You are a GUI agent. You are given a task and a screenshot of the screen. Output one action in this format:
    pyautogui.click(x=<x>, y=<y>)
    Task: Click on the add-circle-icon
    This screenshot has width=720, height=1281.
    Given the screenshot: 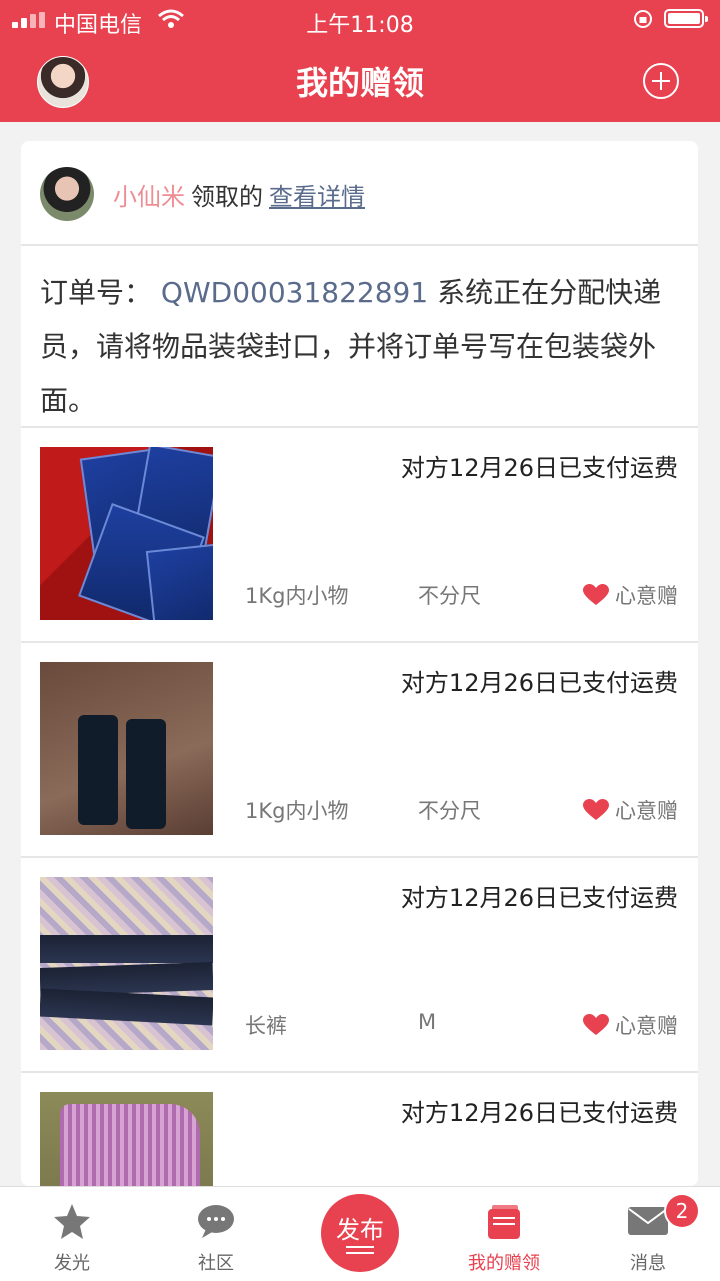 What is the action you would take?
    pyautogui.click(x=661, y=81)
    